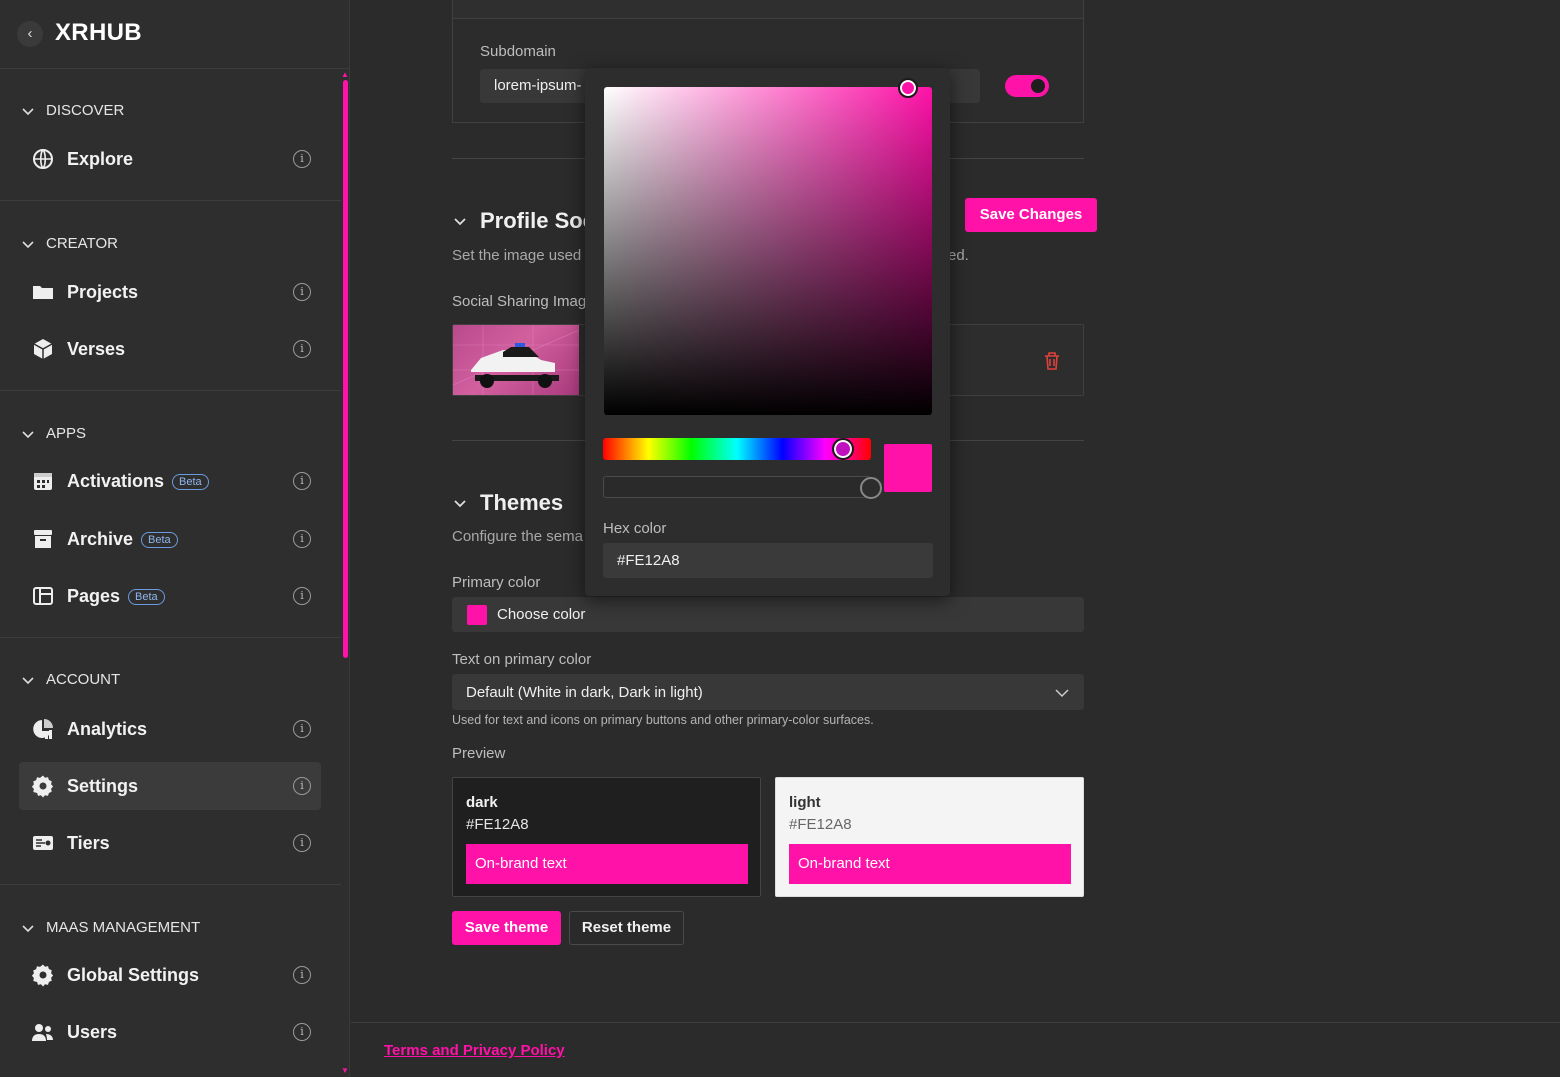  What do you see at coordinates (737, 487) in the screenshot?
I see `alpha-slider` at bounding box center [737, 487].